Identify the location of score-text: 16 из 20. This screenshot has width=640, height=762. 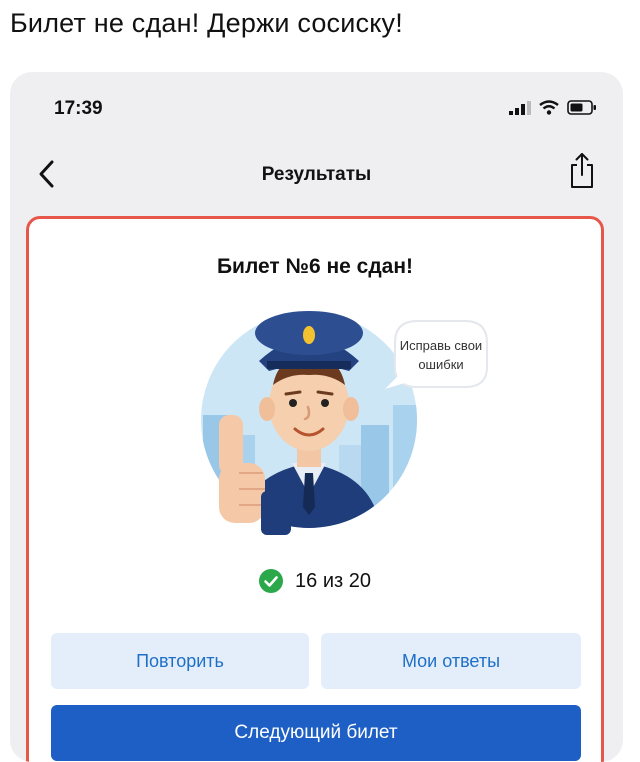
(333, 580).